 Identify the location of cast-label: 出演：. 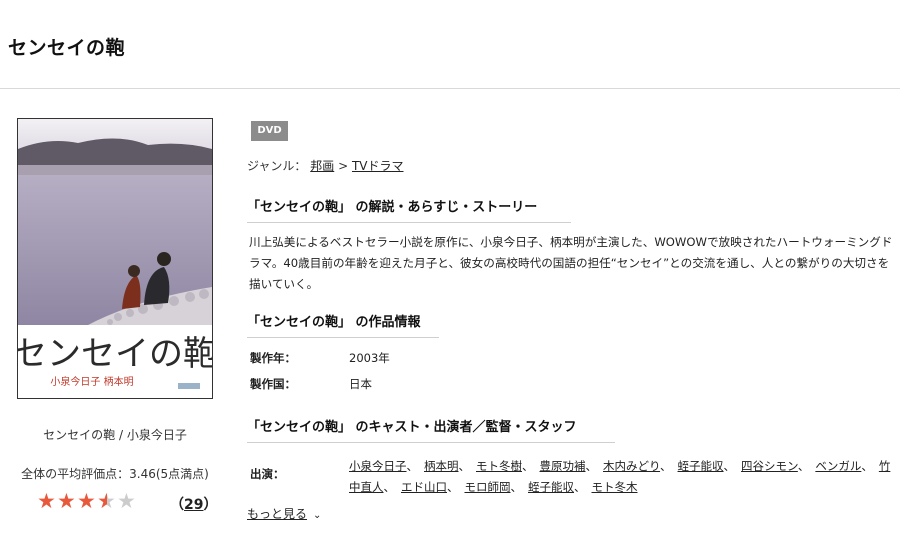
(267, 474).